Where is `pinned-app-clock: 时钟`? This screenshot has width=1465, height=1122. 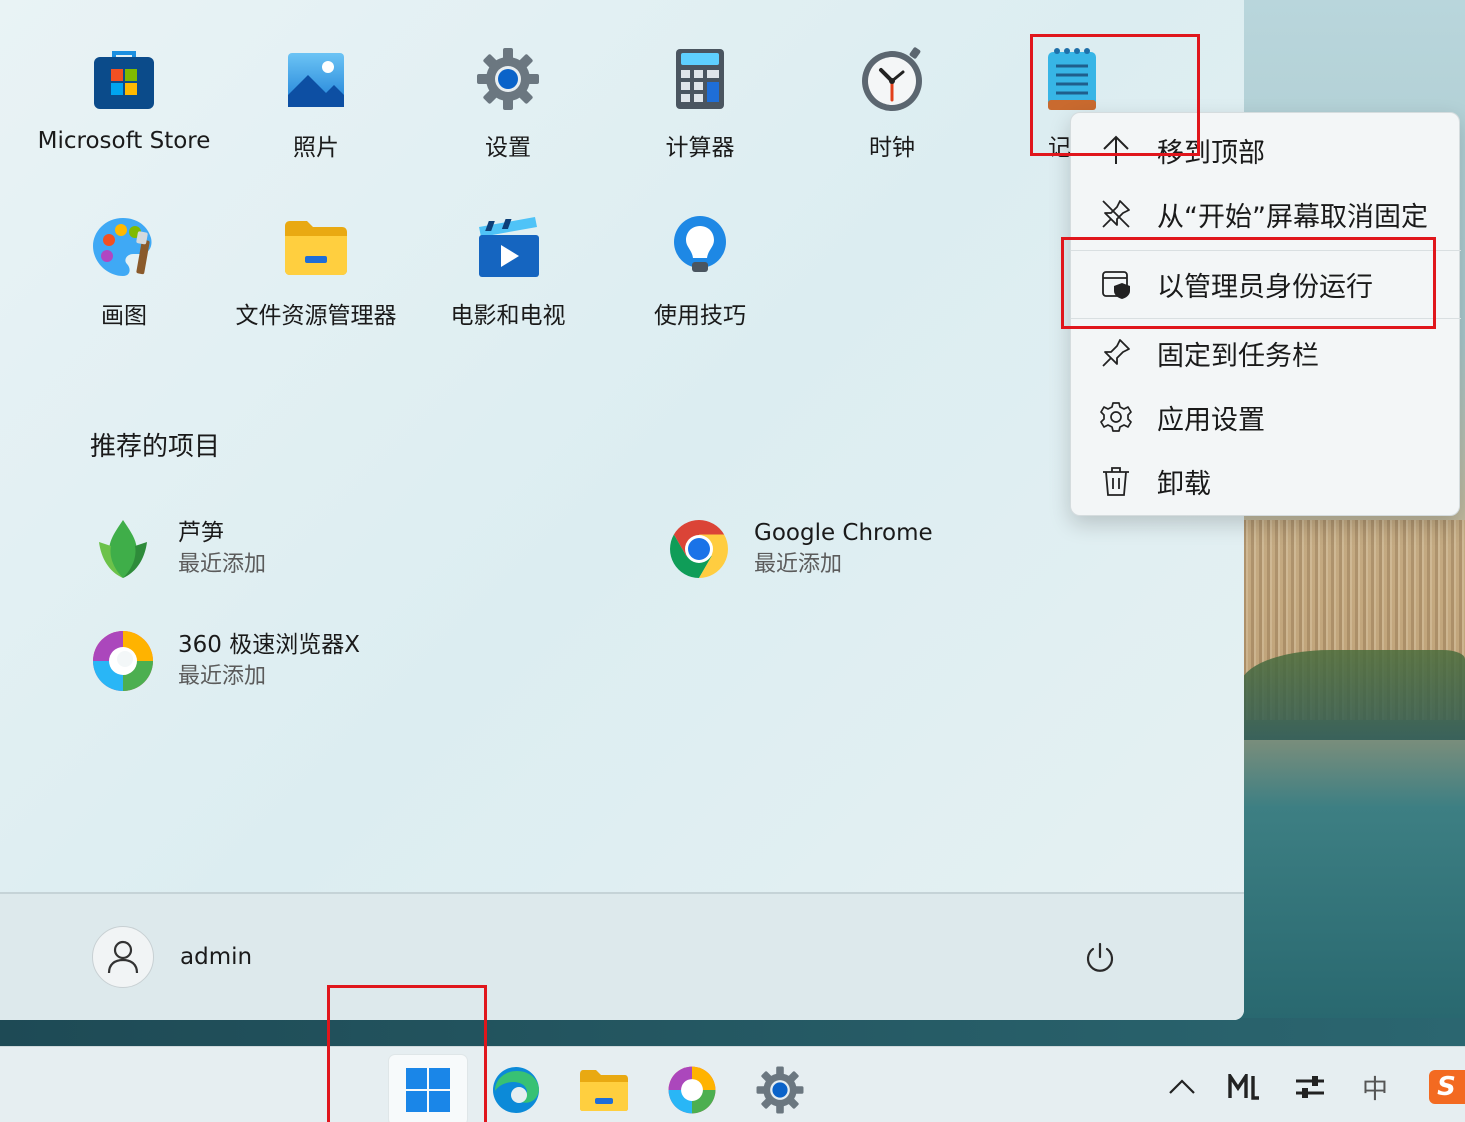 pinned-app-clock: 时钟 is located at coordinates (892, 103).